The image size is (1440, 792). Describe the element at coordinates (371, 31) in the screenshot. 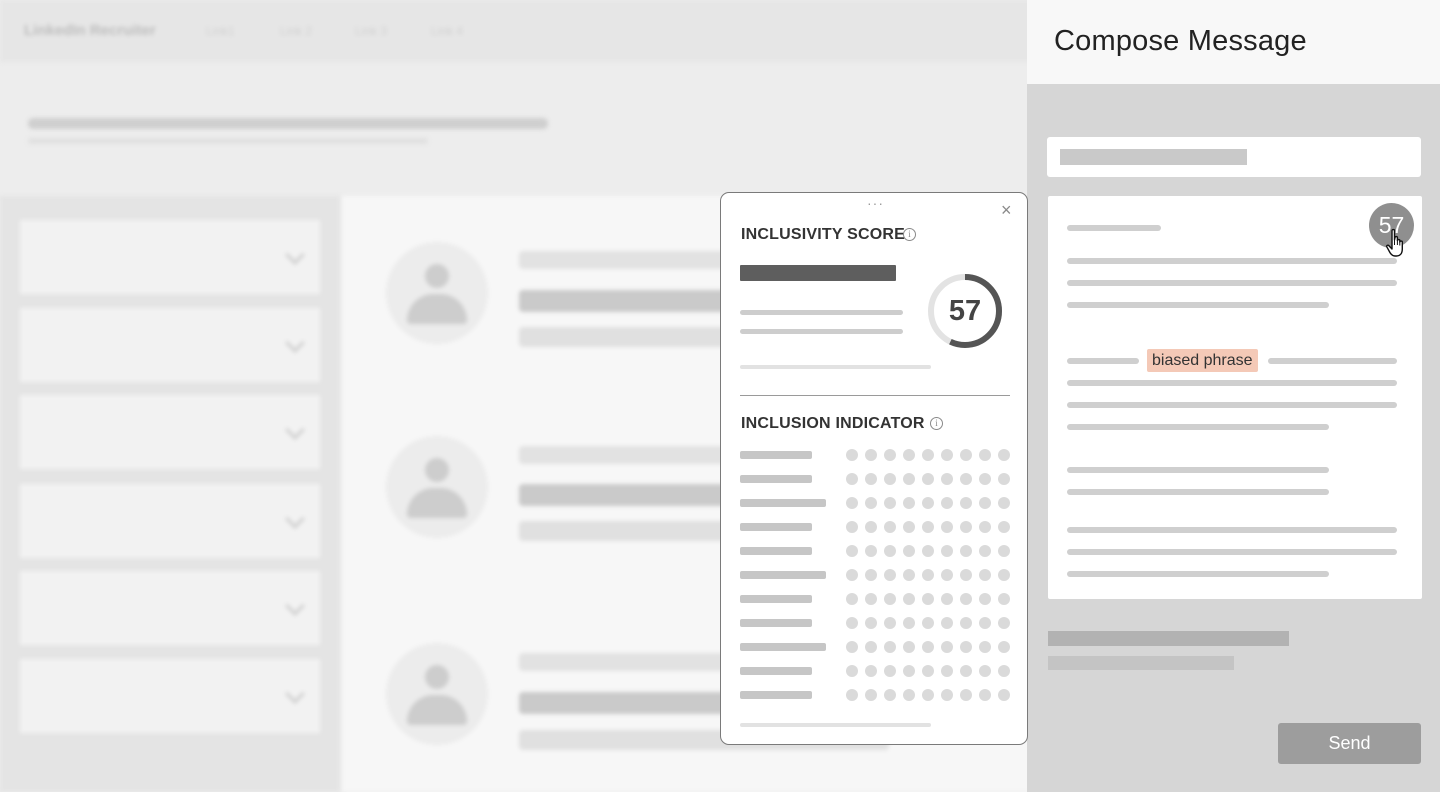

I see `nav-link-3: Link 3` at that location.